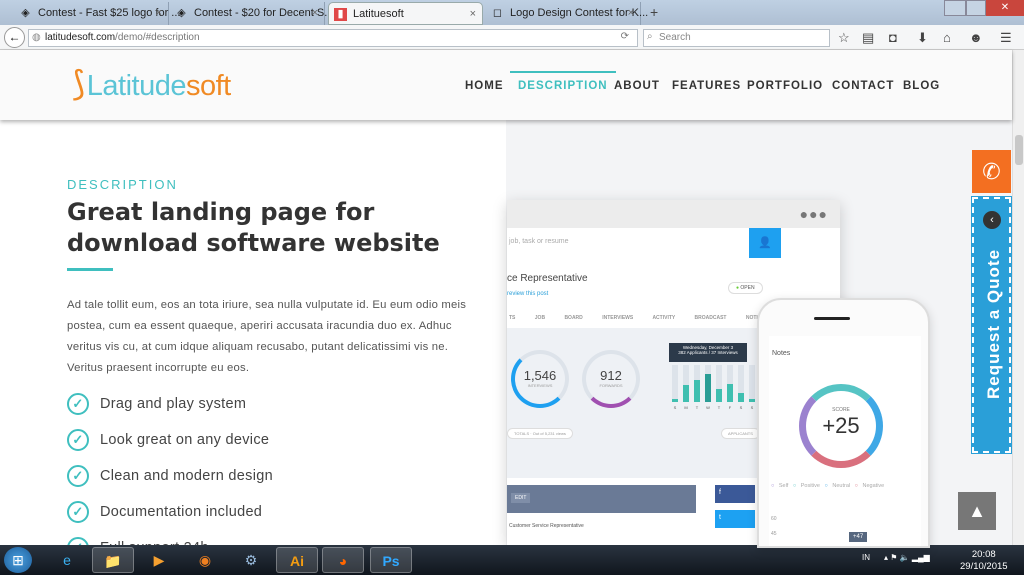 This screenshot has width=1024, height=575. Describe the element at coordinates (151, 84) in the screenshot. I see `logo: ⟆Latitudesoft` at that location.